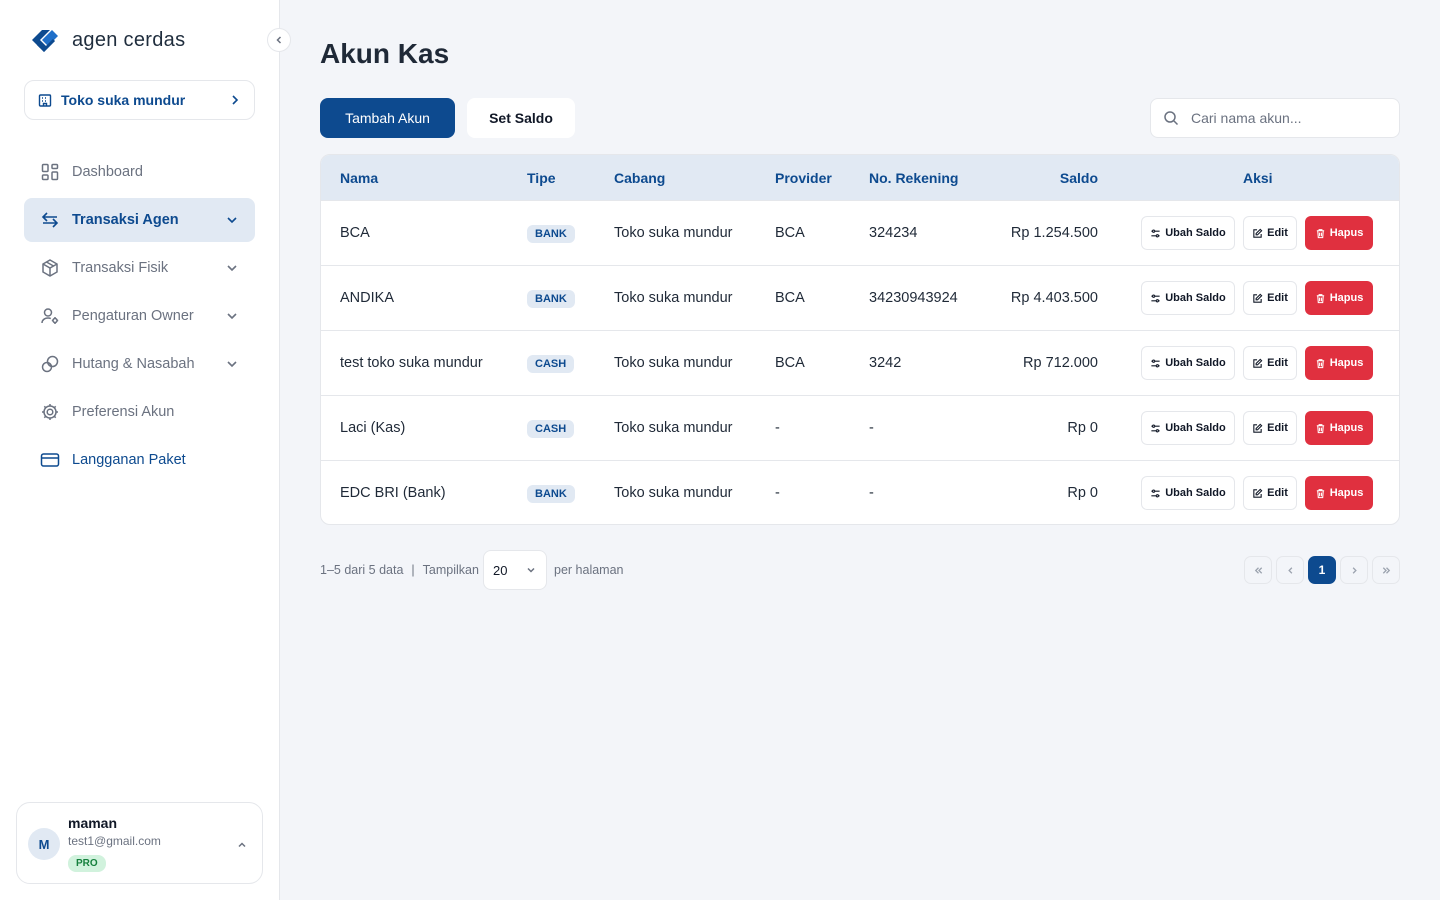 This screenshot has height=900, width=1440. I want to click on branch-selector: Toko suka mundur, so click(139, 100).